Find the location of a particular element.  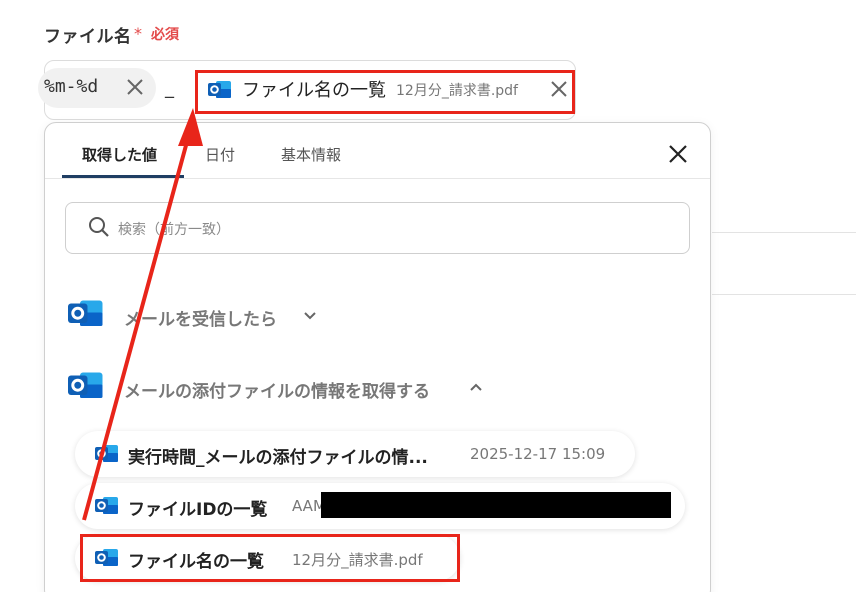

file-chip-value: 12月分_請求書.pdf is located at coordinates (457, 91).